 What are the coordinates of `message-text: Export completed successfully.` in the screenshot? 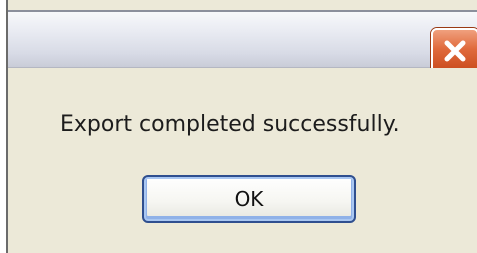 It's located at (230, 124).